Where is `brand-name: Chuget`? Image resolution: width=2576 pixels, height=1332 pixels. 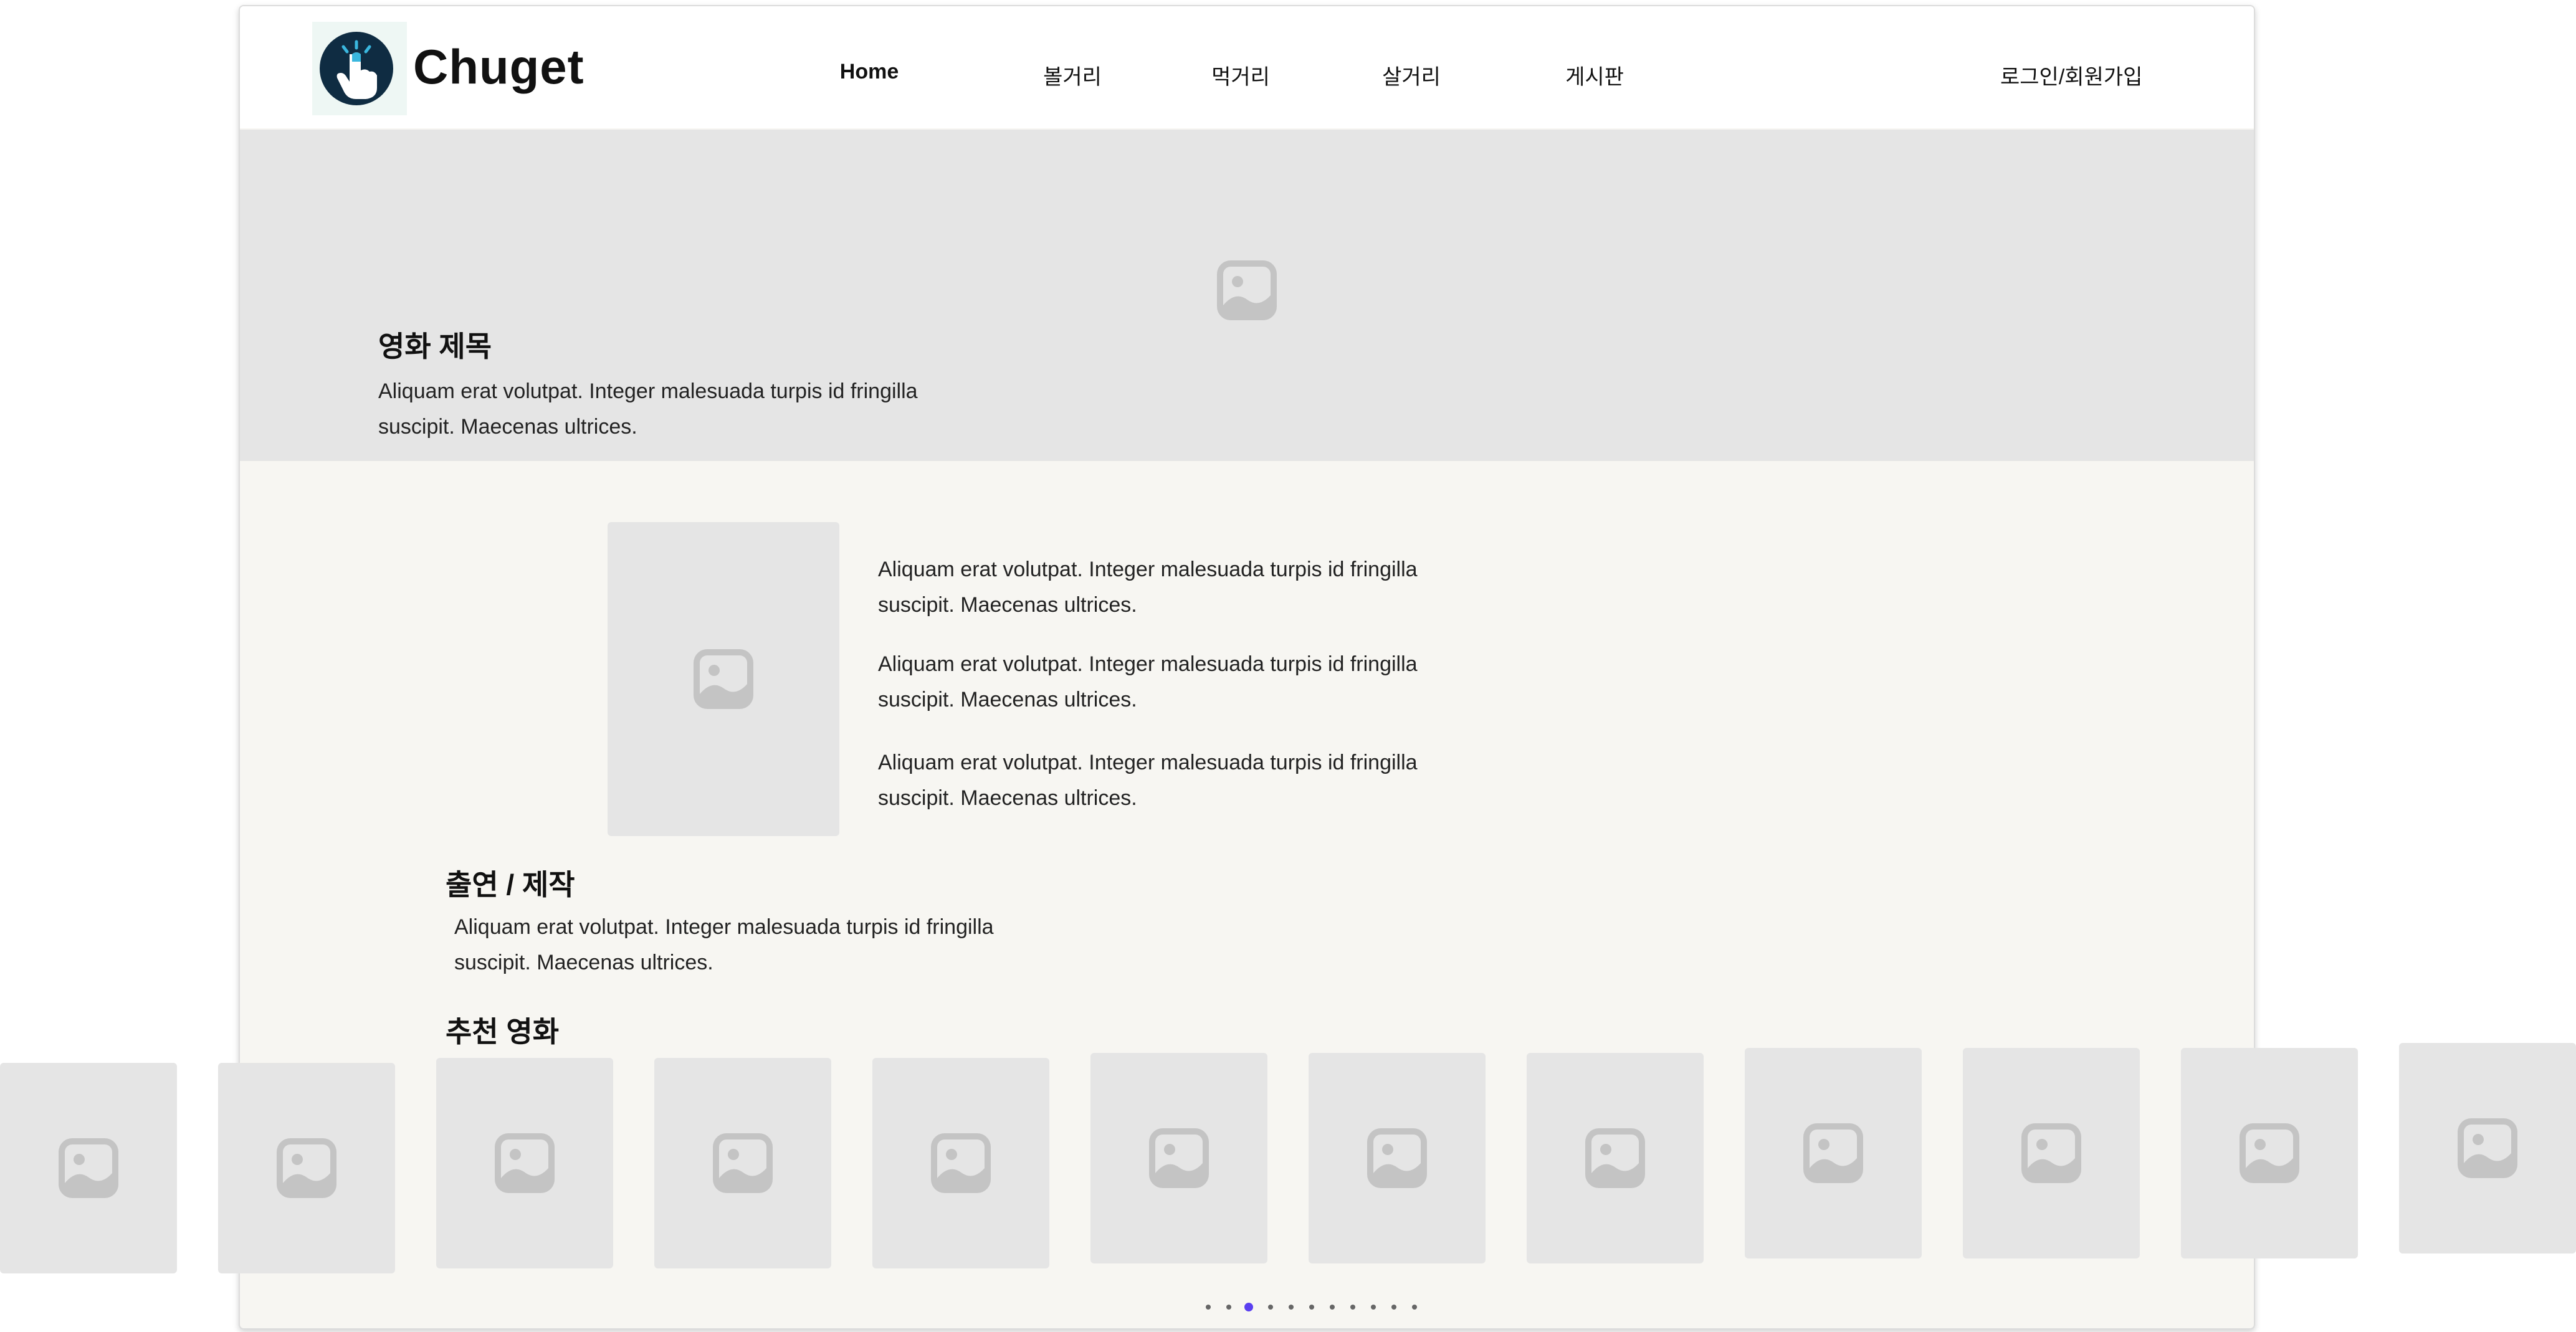
brand-name: Chuget is located at coordinates (498, 67).